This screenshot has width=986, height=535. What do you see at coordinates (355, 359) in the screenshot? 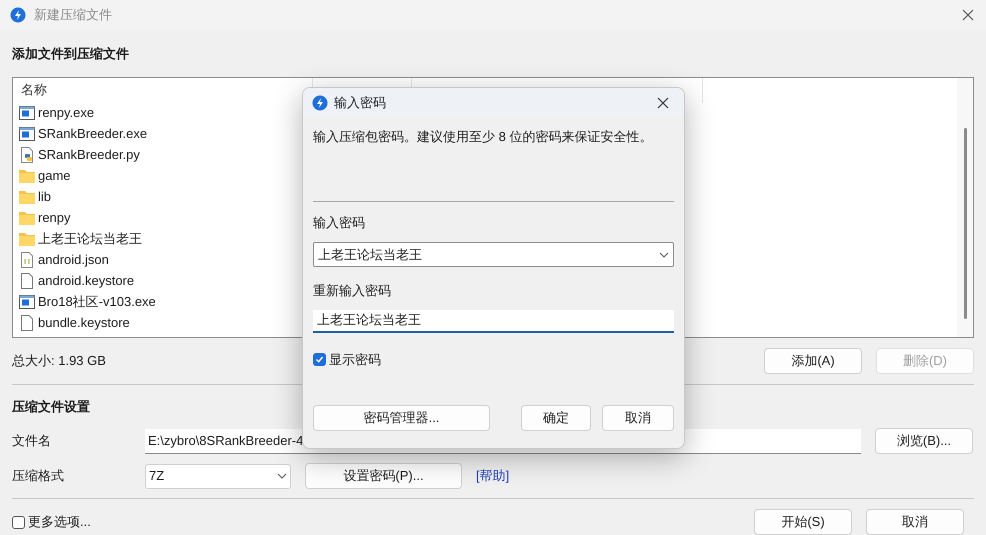
I see `checkbox-label: 显示密码` at bounding box center [355, 359].